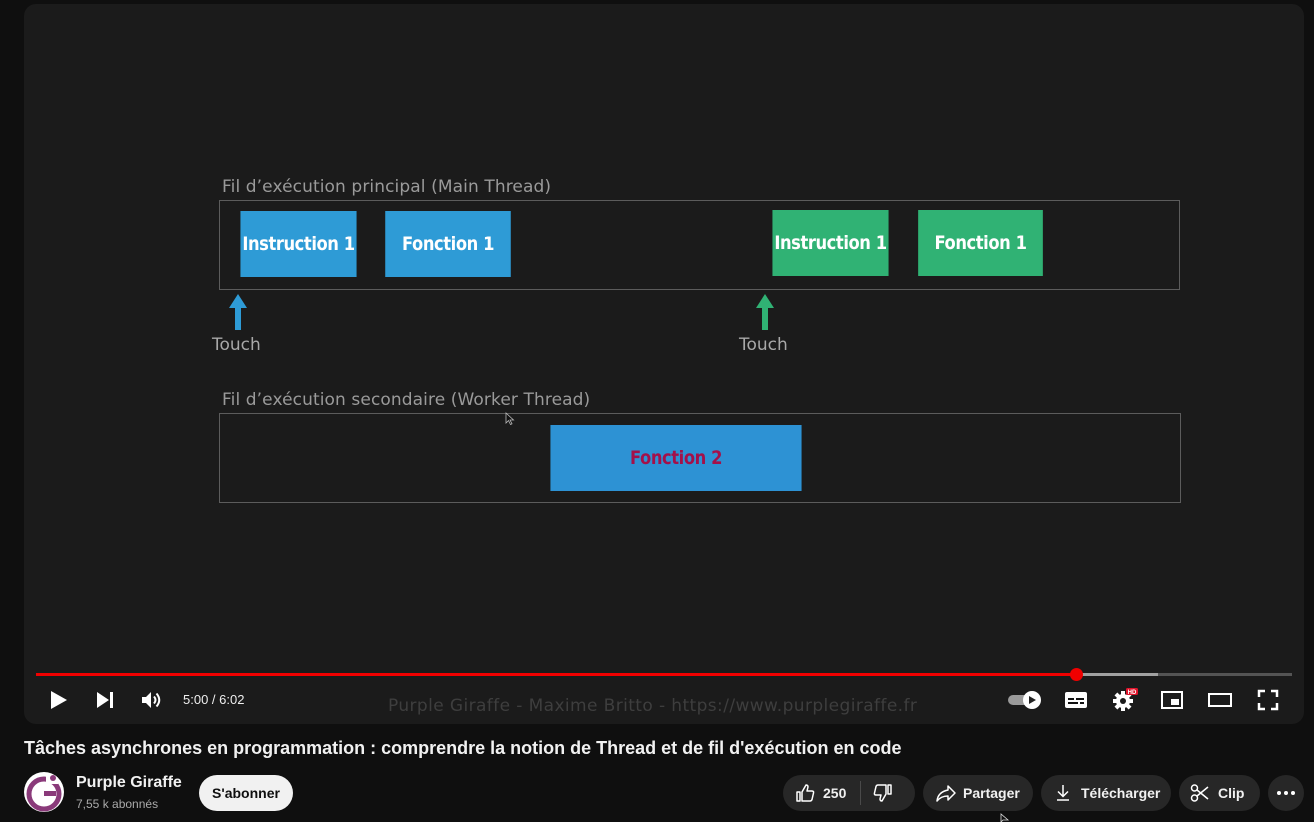  I want to click on miniplayer-icon, so click(1172, 700).